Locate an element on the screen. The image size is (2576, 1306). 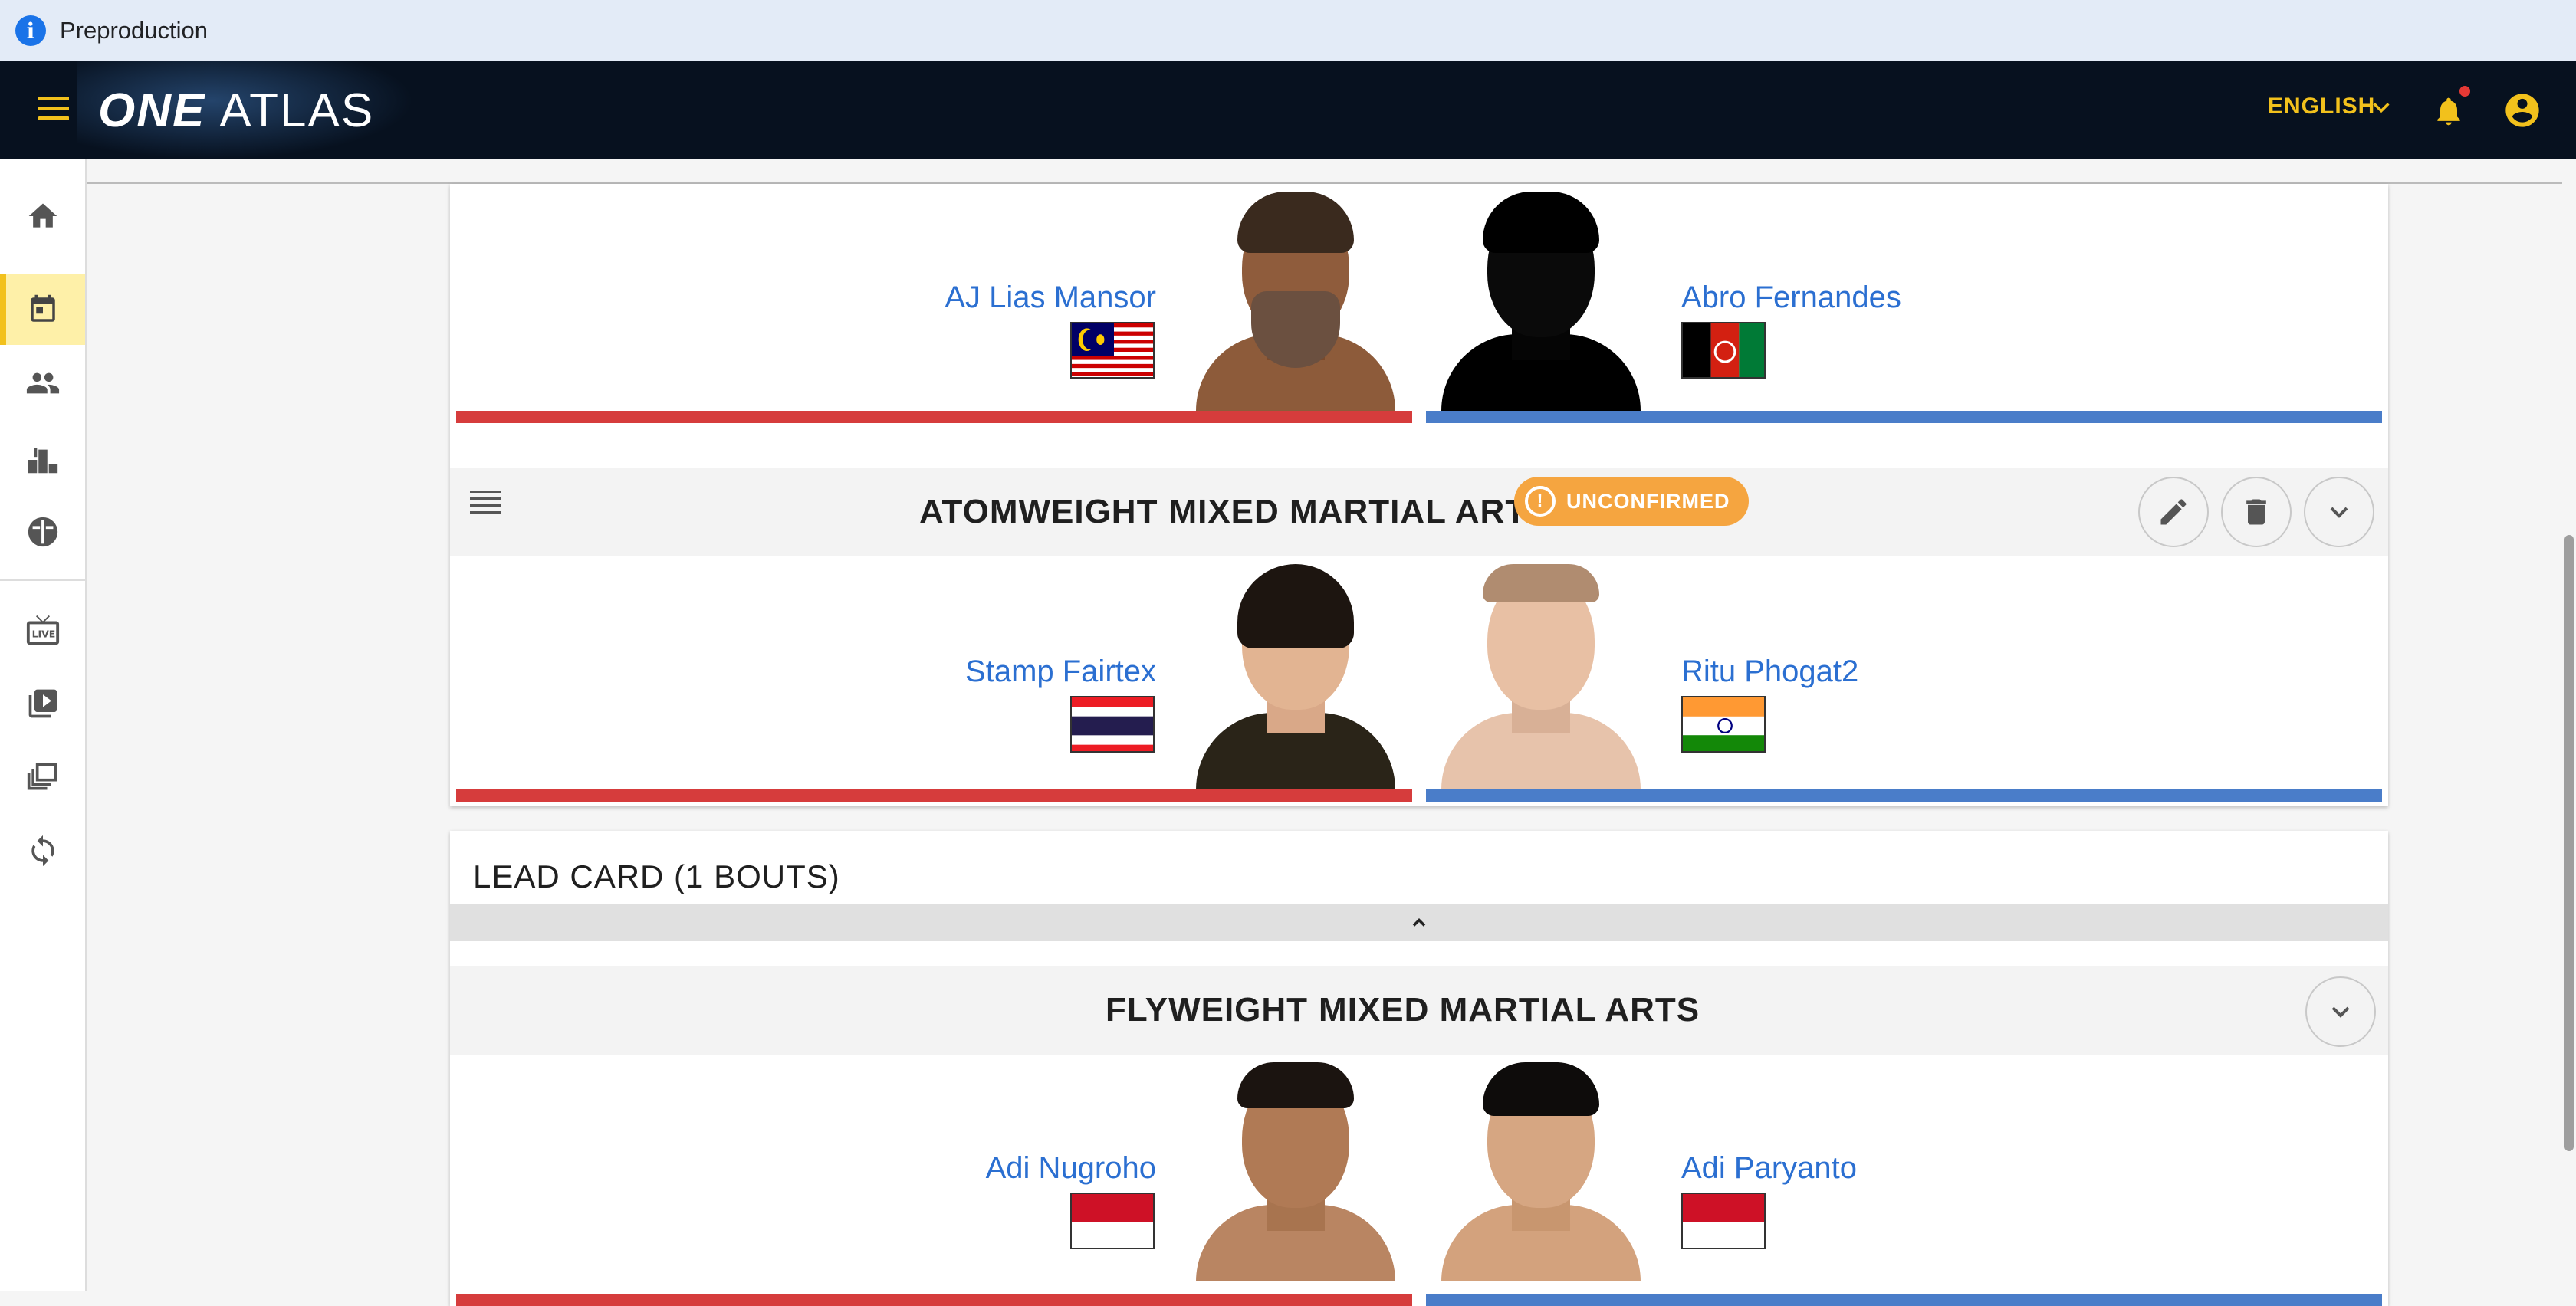
app-logo: ONE ATLAS is located at coordinates (236, 111).